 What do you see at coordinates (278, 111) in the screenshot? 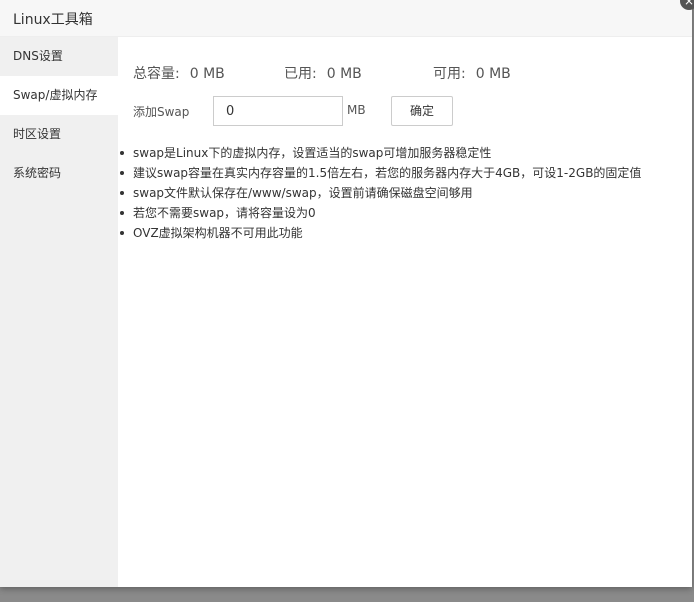
I see `swap-size-input` at bounding box center [278, 111].